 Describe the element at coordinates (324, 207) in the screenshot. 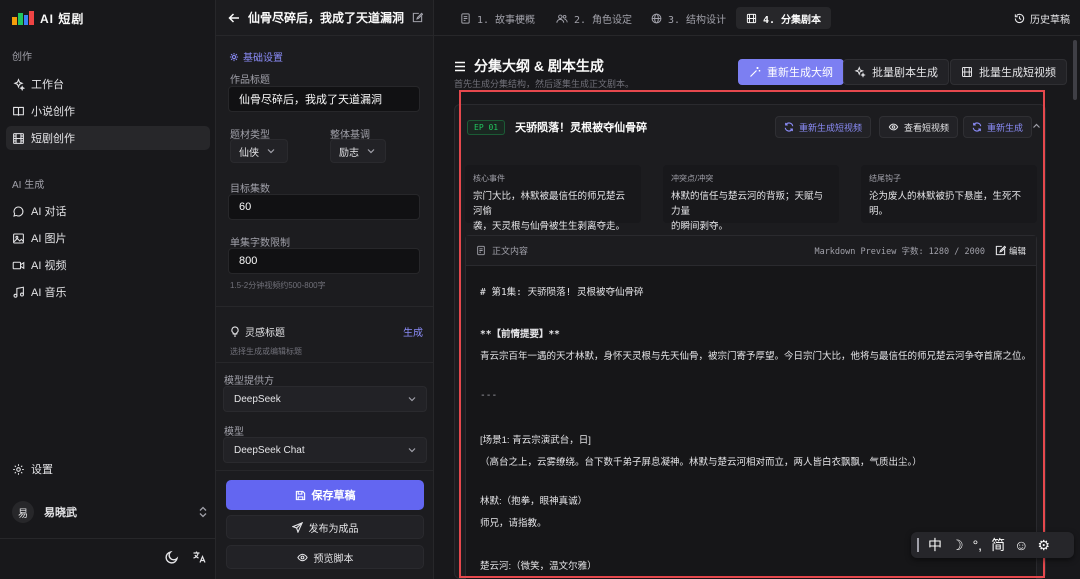

I see `episodes-input: 60` at that location.